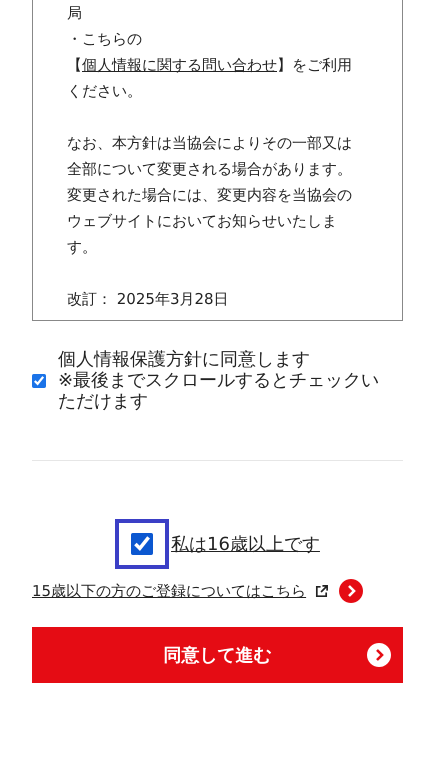 The width and height of the screenshot is (441, 764). What do you see at coordinates (219, 391) in the screenshot?
I see `scroll-note: ※最後までスクロールするとチェックいただけます` at bounding box center [219, 391].